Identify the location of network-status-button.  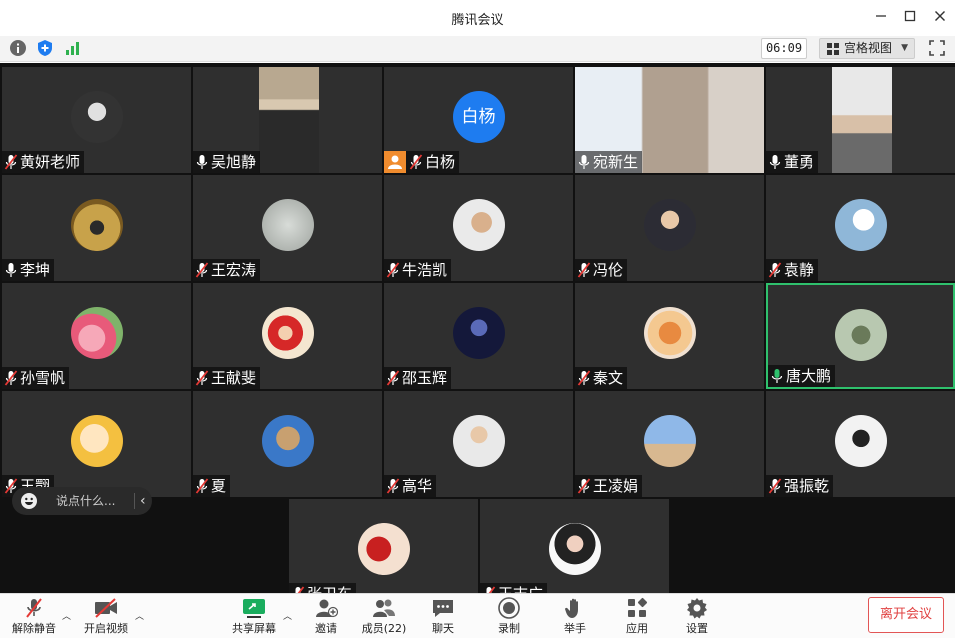
(74, 49).